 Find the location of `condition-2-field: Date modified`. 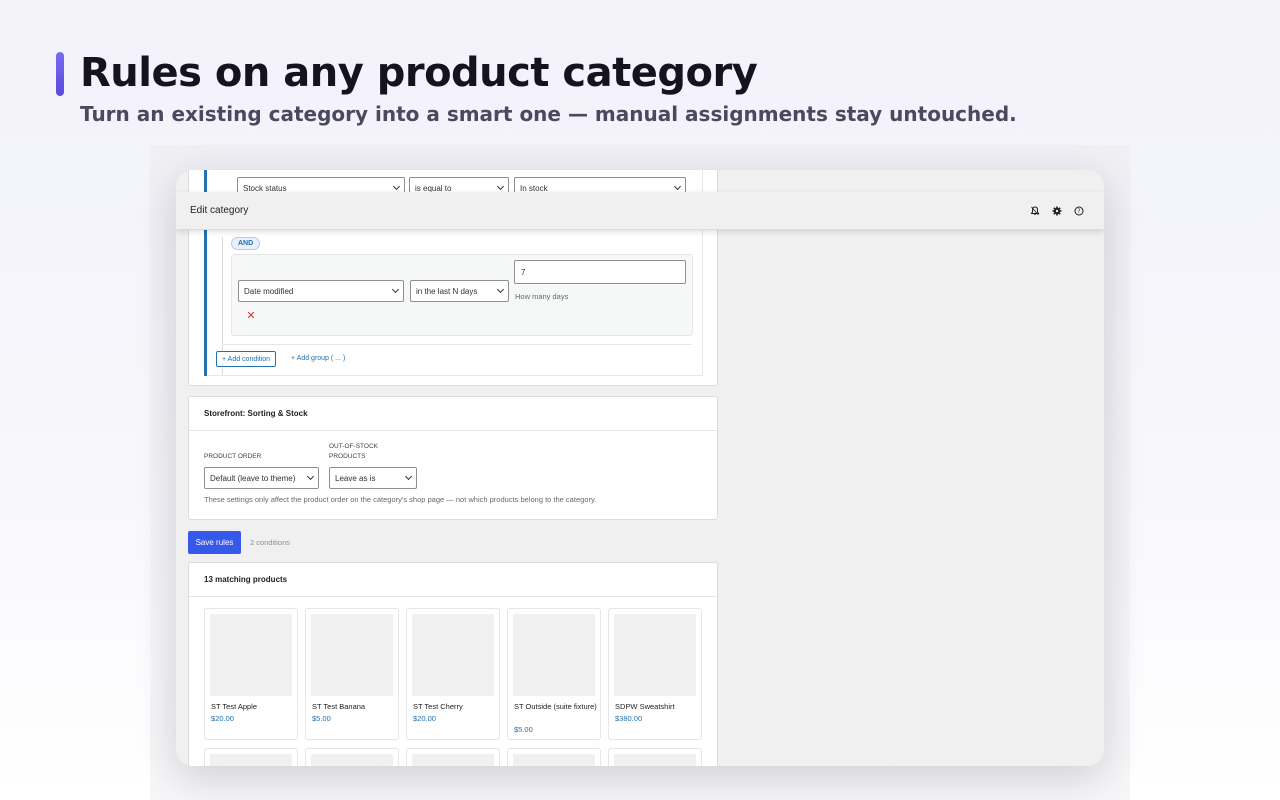

condition-2-field: Date modified is located at coordinates (269, 291).